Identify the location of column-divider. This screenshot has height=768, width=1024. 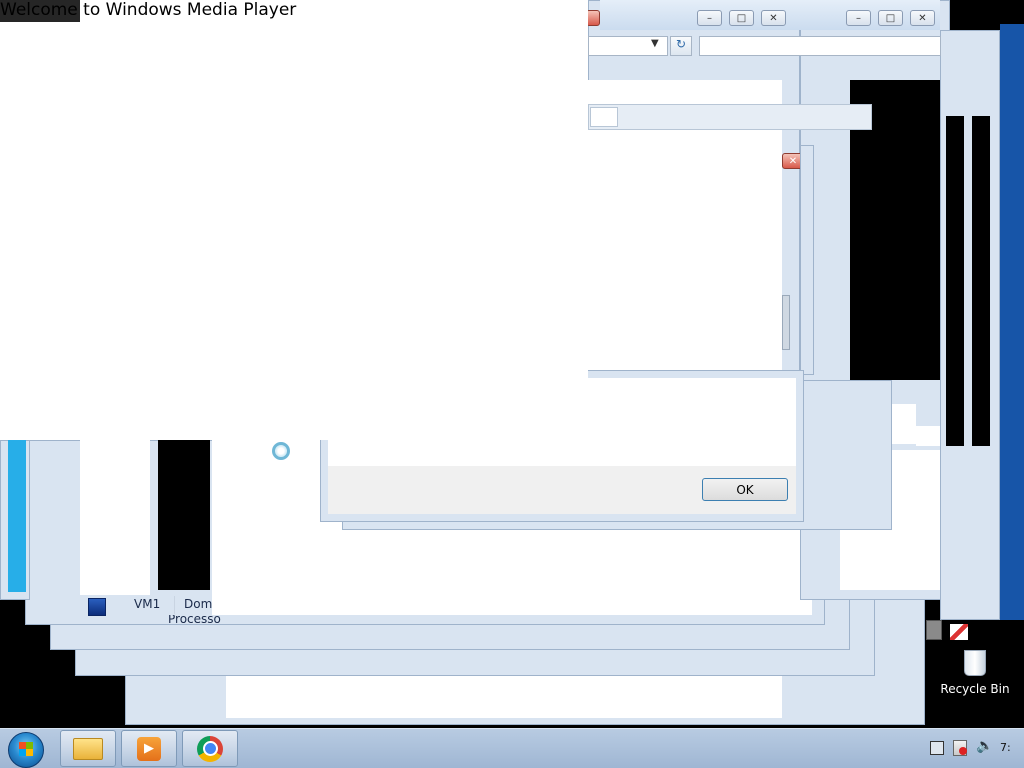
(174, 605).